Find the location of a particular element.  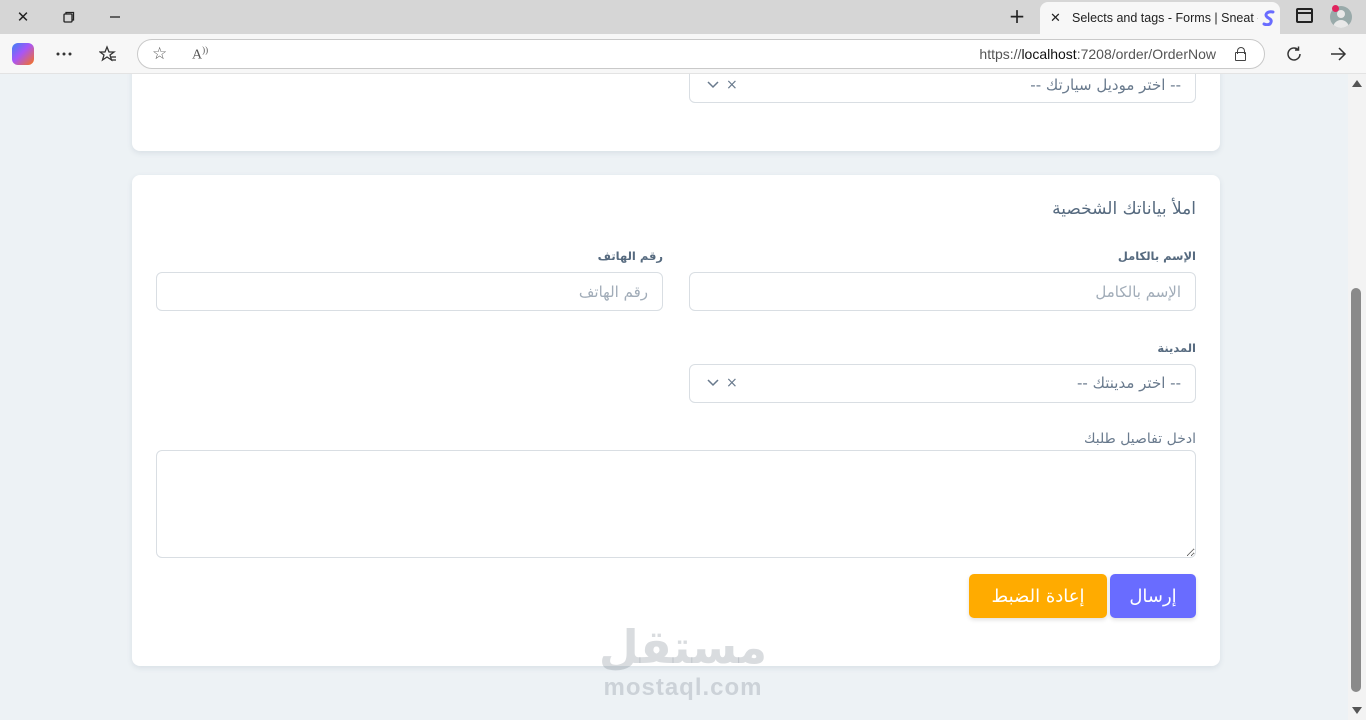

scroll-up-arrow-icon is located at coordinates (1357, 83).